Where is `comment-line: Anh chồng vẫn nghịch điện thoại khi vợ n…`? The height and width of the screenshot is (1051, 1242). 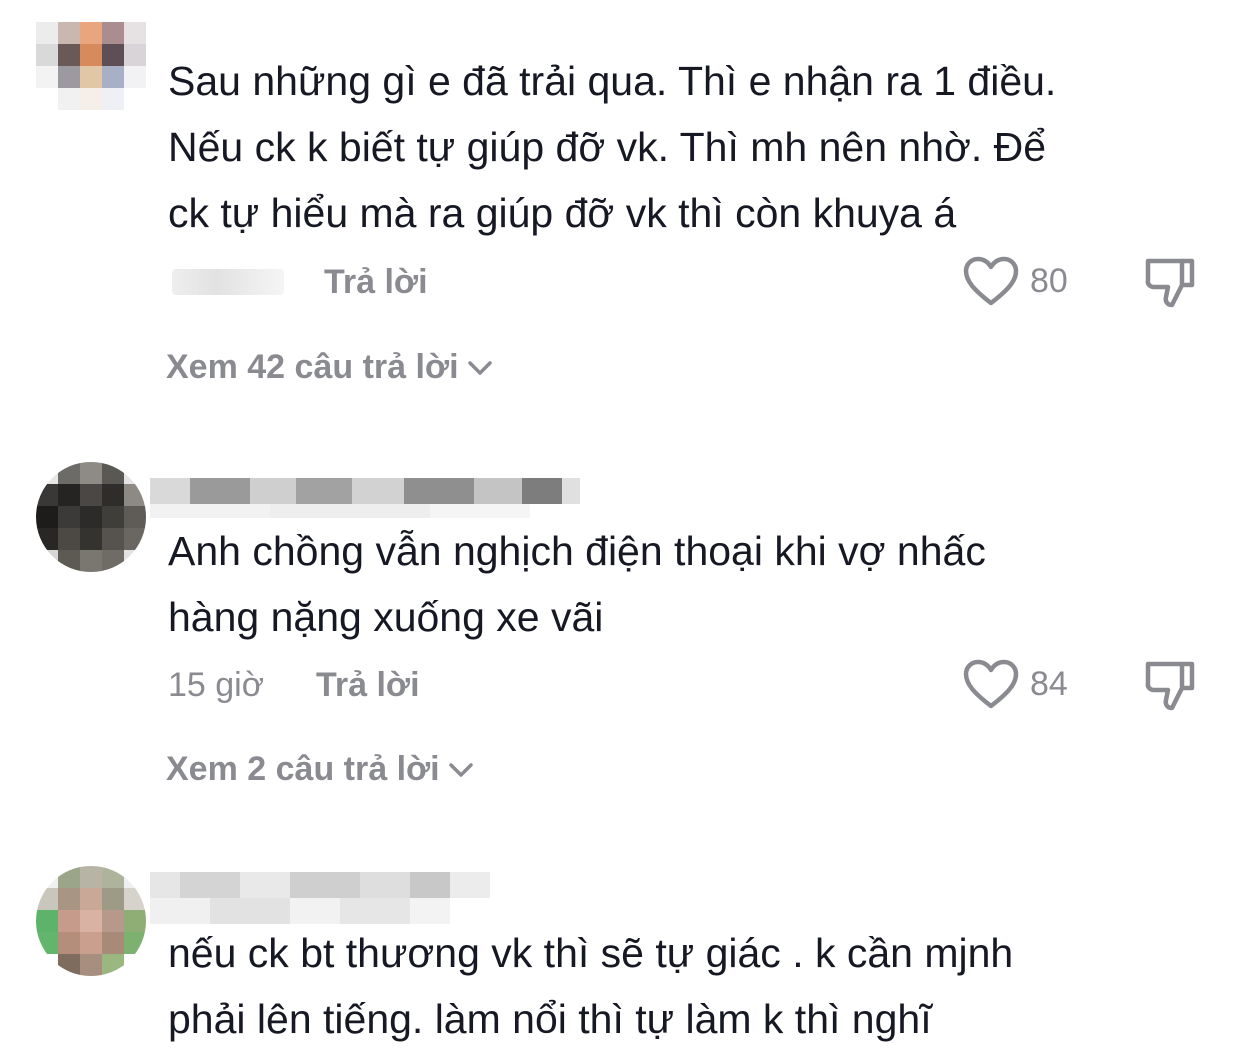
comment-line: Anh chồng vẫn nghịch điện thoại khi vợ n… is located at coordinates (577, 551).